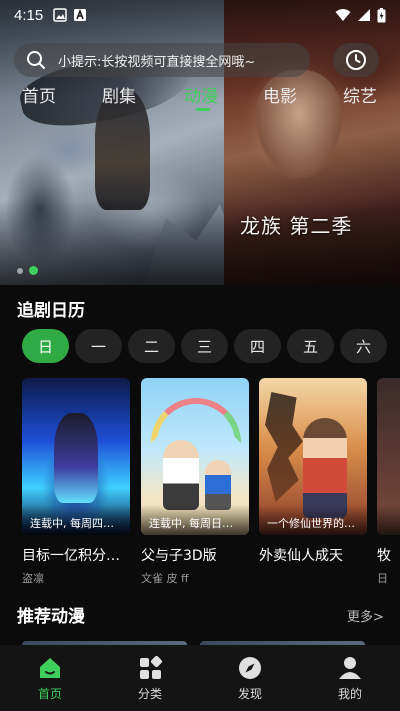 This screenshot has height=711, width=400. I want to click on day-chip-fri: 五, so click(310, 346).